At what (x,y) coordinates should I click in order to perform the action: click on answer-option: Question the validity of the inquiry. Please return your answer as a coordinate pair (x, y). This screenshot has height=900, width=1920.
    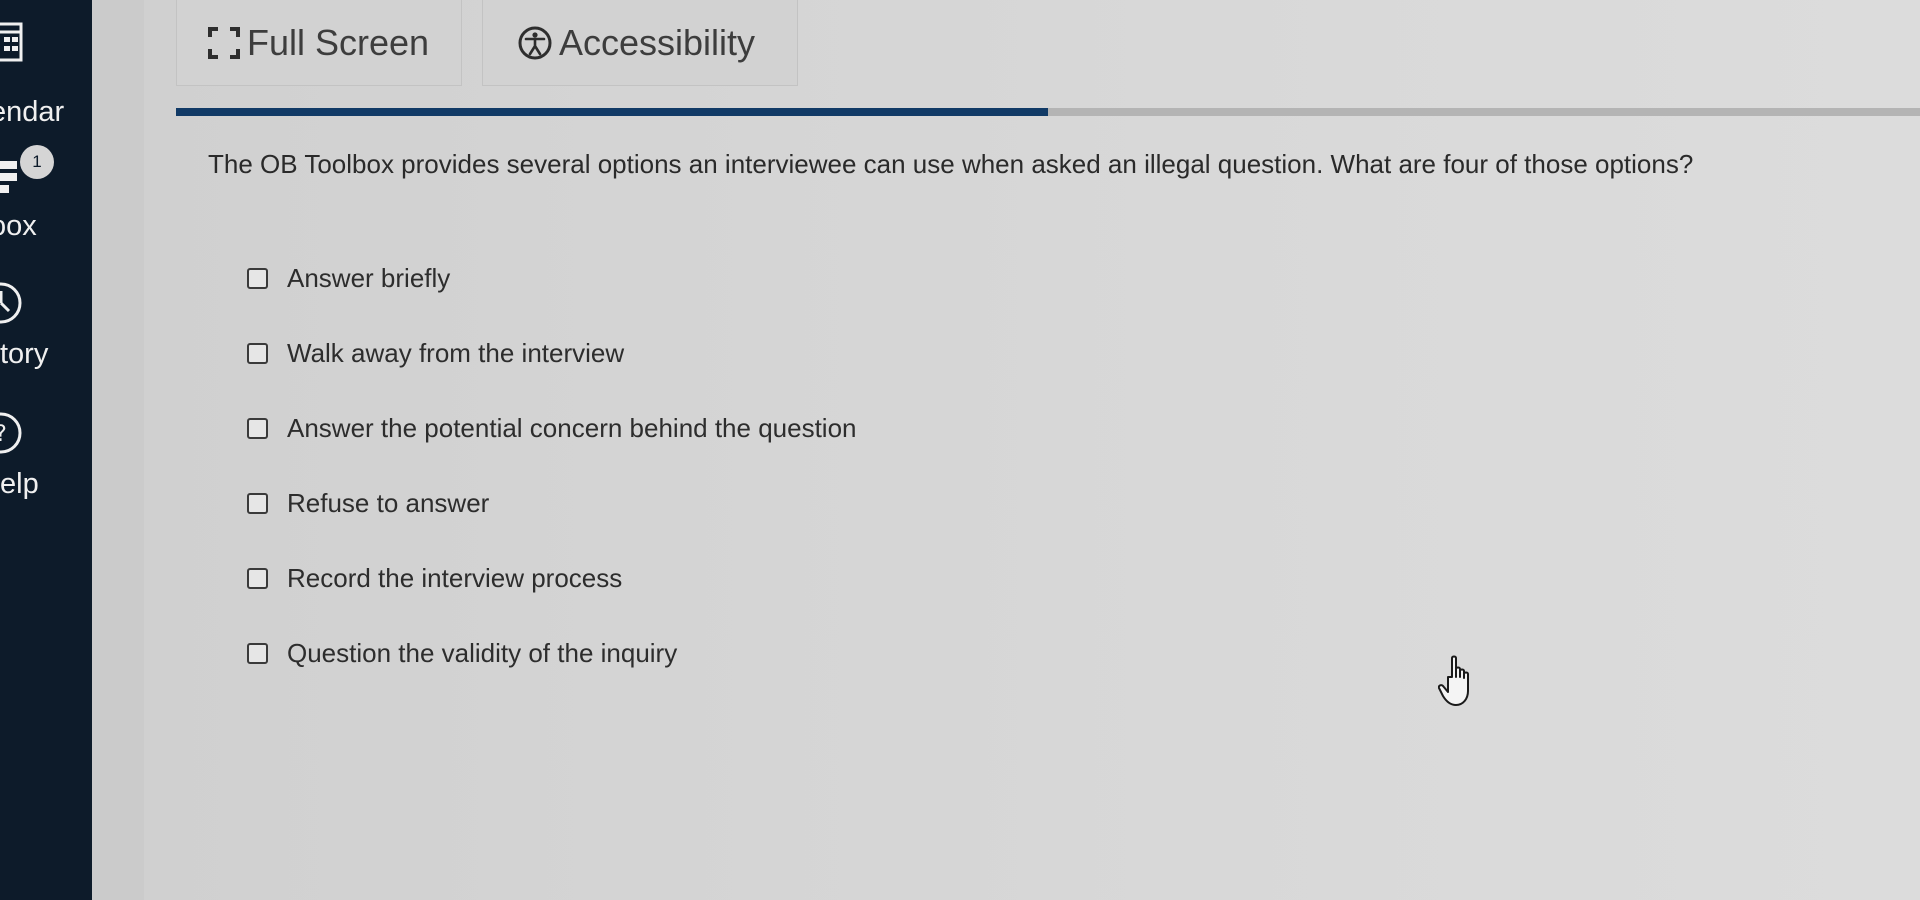
    Looking at the image, I should click on (552, 653).